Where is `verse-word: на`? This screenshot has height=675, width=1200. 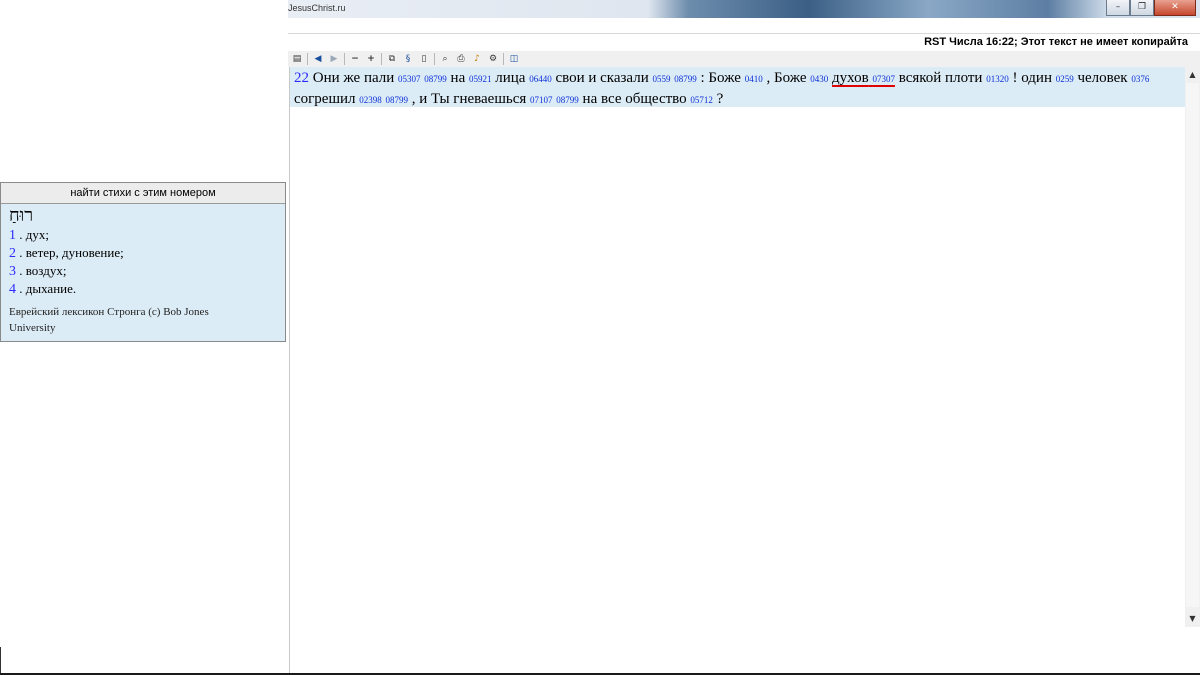 verse-word: на is located at coordinates (458, 78).